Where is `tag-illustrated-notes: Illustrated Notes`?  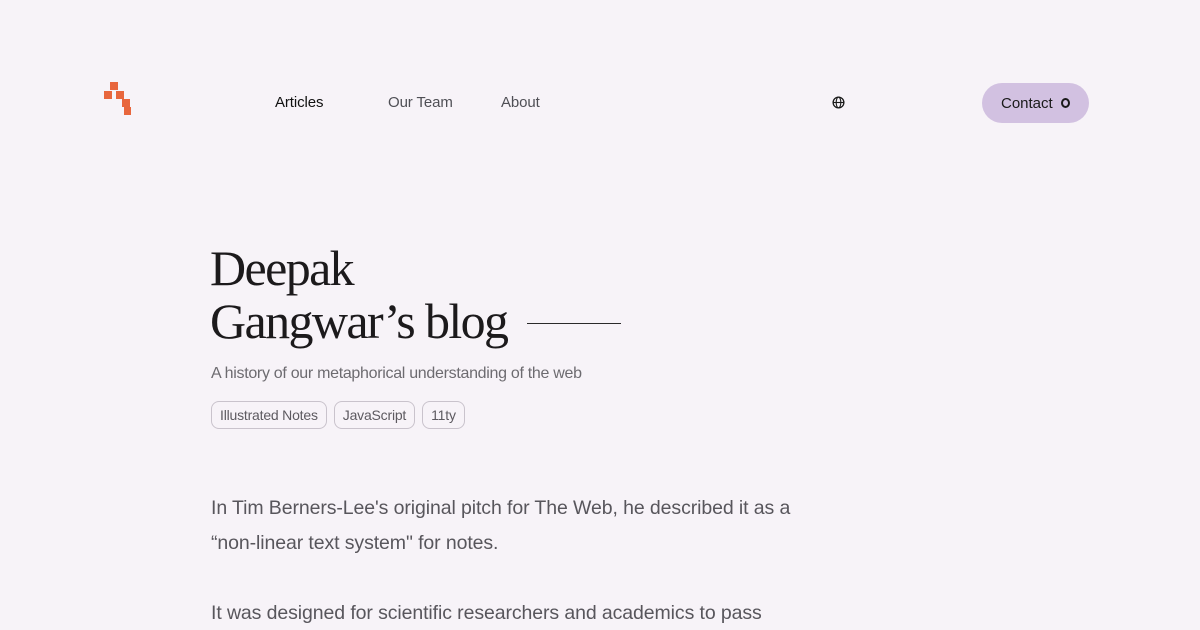 tag-illustrated-notes: Illustrated Notes is located at coordinates (269, 415).